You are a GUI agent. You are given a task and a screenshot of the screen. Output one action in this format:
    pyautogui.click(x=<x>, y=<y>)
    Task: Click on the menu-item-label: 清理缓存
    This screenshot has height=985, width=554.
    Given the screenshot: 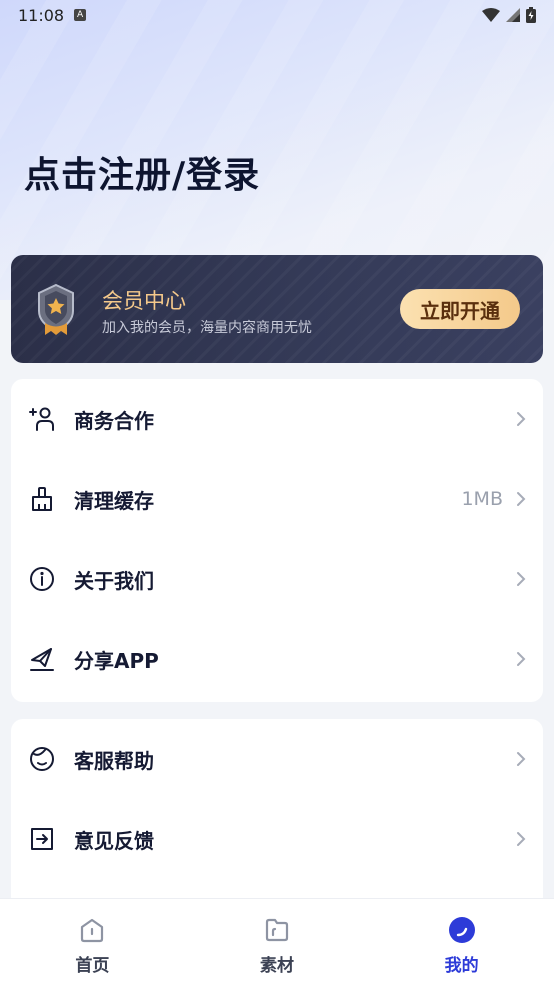 What is the action you would take?
    pyautogui.click(x=114, y=500)
    